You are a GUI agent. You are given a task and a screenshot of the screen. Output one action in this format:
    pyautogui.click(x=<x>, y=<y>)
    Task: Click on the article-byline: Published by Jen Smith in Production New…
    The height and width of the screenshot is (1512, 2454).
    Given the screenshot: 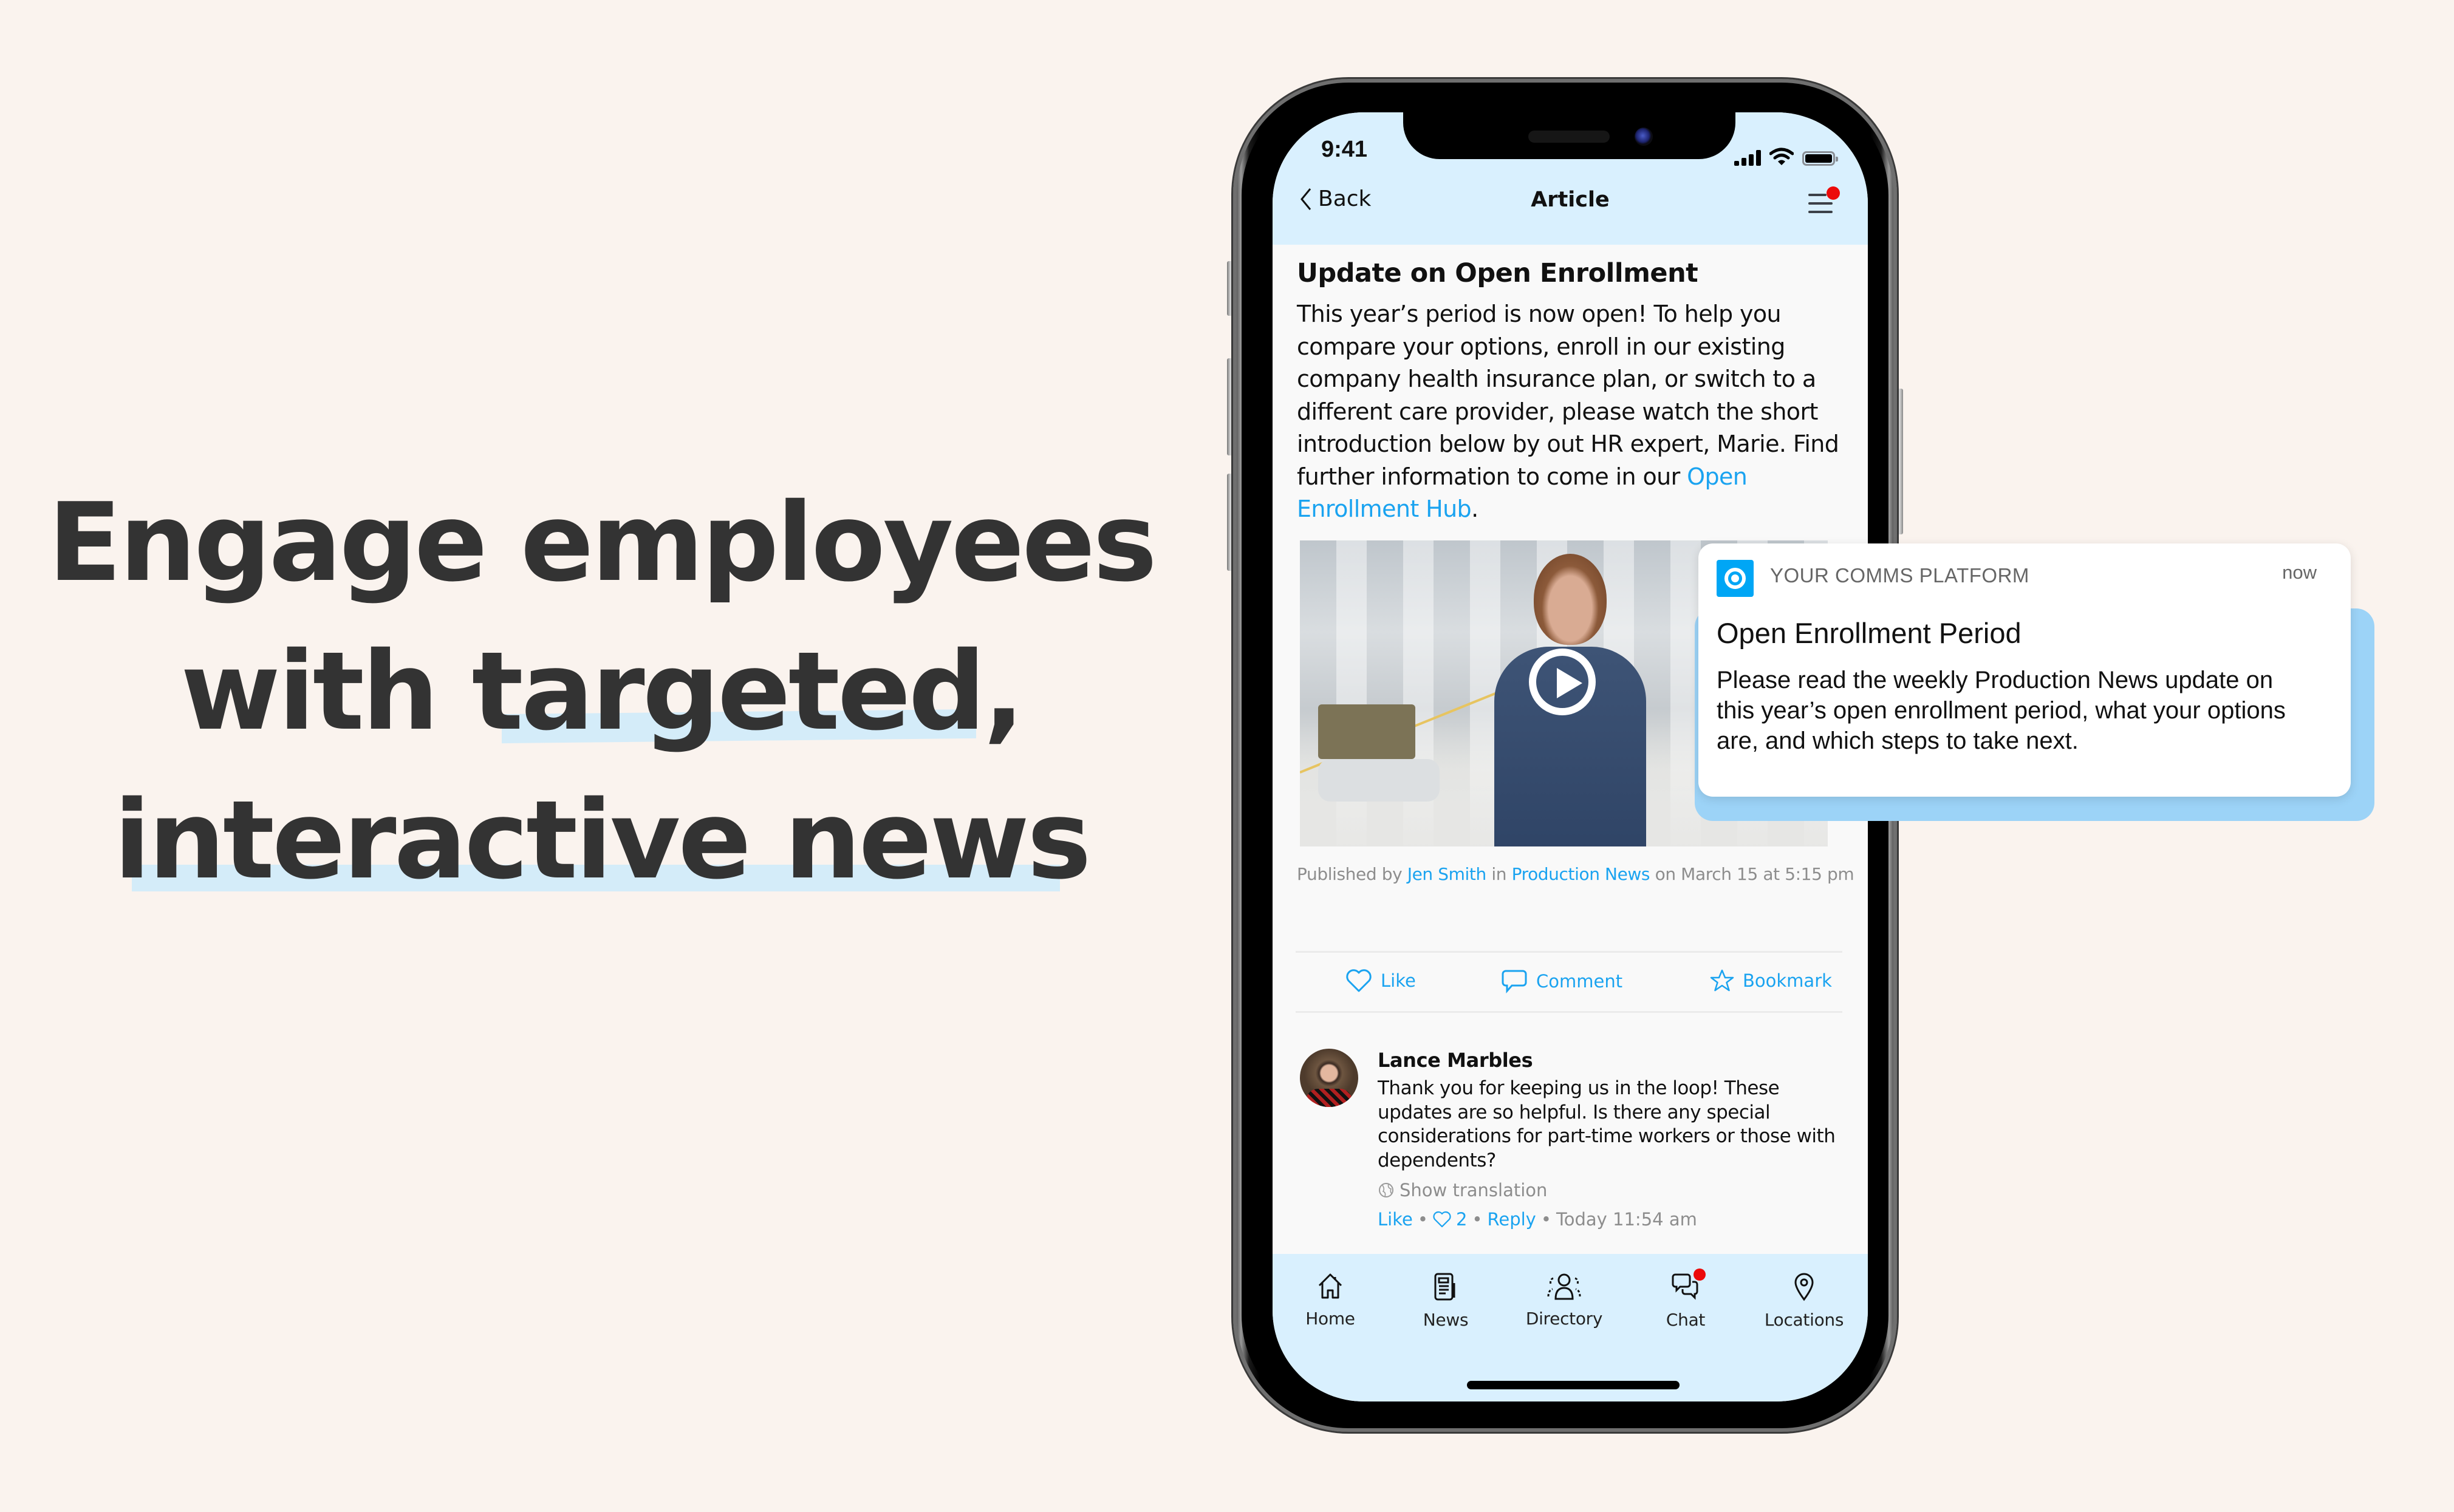 What is the action you would take?
    pyautogui.click(x=1575, y=874)
    